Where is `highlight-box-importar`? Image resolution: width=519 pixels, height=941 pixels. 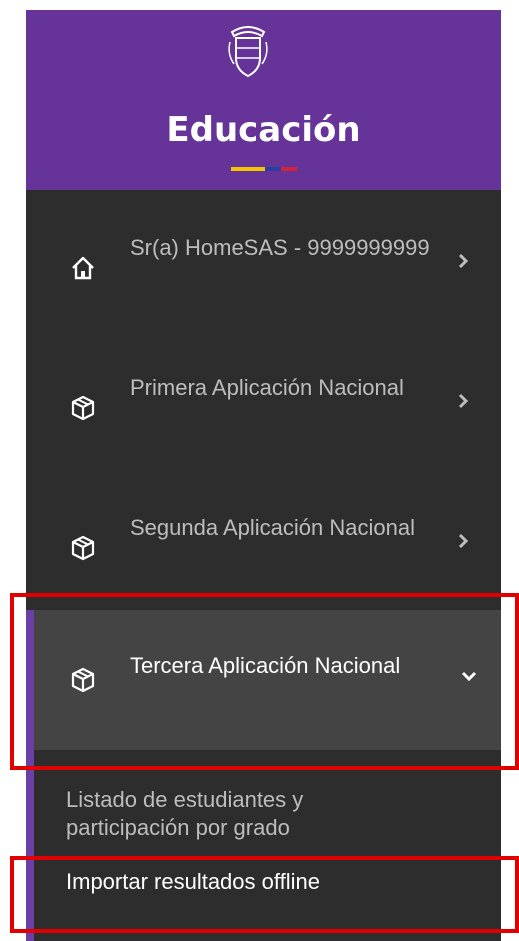 highlight-box-importar is located at coordinates (264, 894).